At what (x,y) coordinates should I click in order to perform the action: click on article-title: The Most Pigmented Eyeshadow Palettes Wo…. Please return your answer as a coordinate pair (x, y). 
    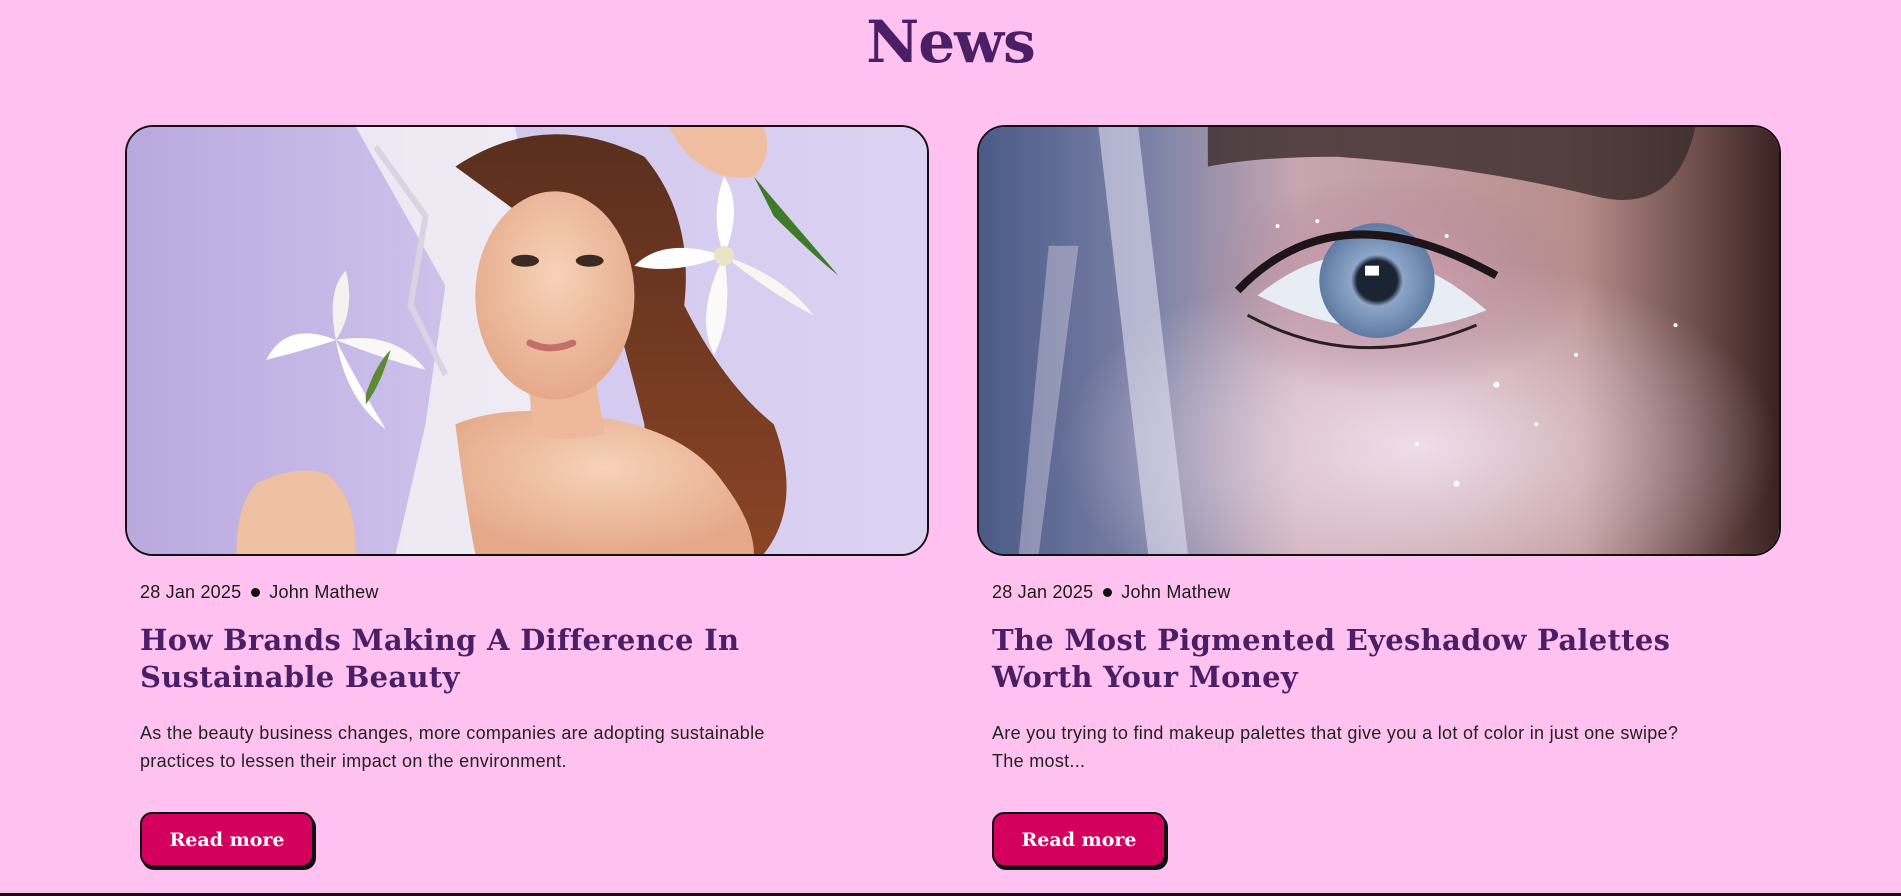
    Looking at the image, I should click on (1332, 659).